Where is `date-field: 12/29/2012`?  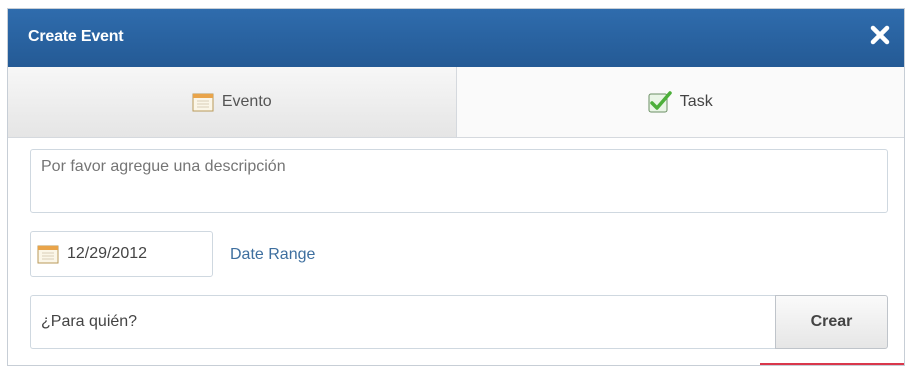
date-field: 12/29/2012 is located at coordinates (121, 254).